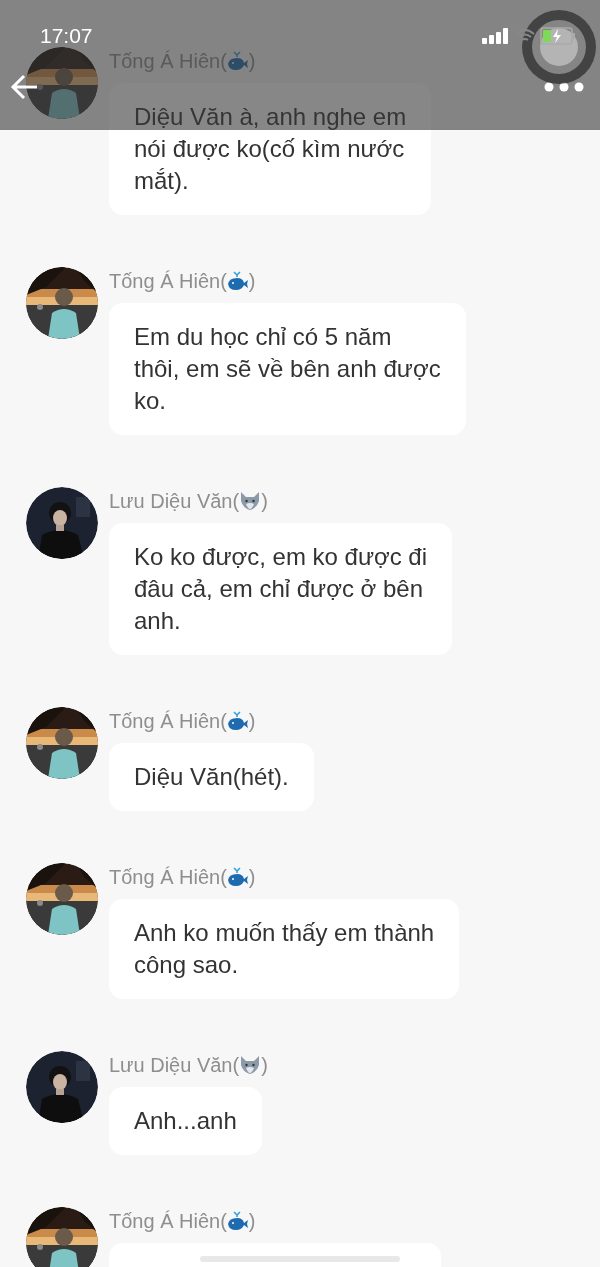 The height and width of the screenshot is (1267, 600). Describe the element at coordinates (279, 589) in the screenshot. I see `message-text: đâu cả, em chỉ được ở bên` at that location.